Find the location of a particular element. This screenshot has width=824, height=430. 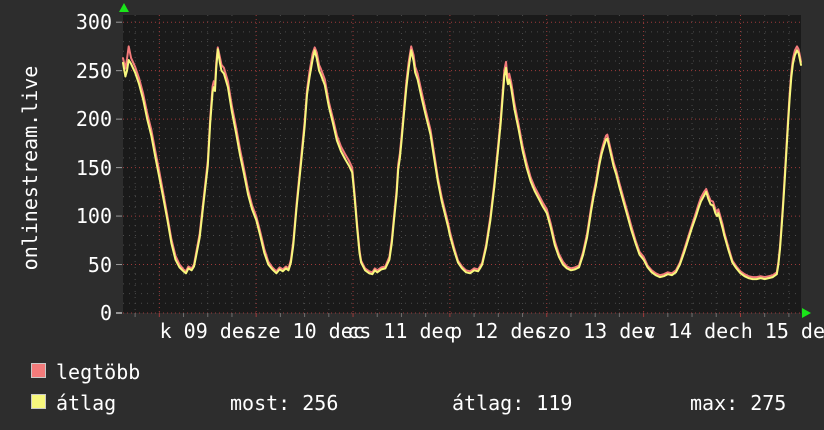

stat-atlag: átlag: 119 is located at coordinates (512, 403).